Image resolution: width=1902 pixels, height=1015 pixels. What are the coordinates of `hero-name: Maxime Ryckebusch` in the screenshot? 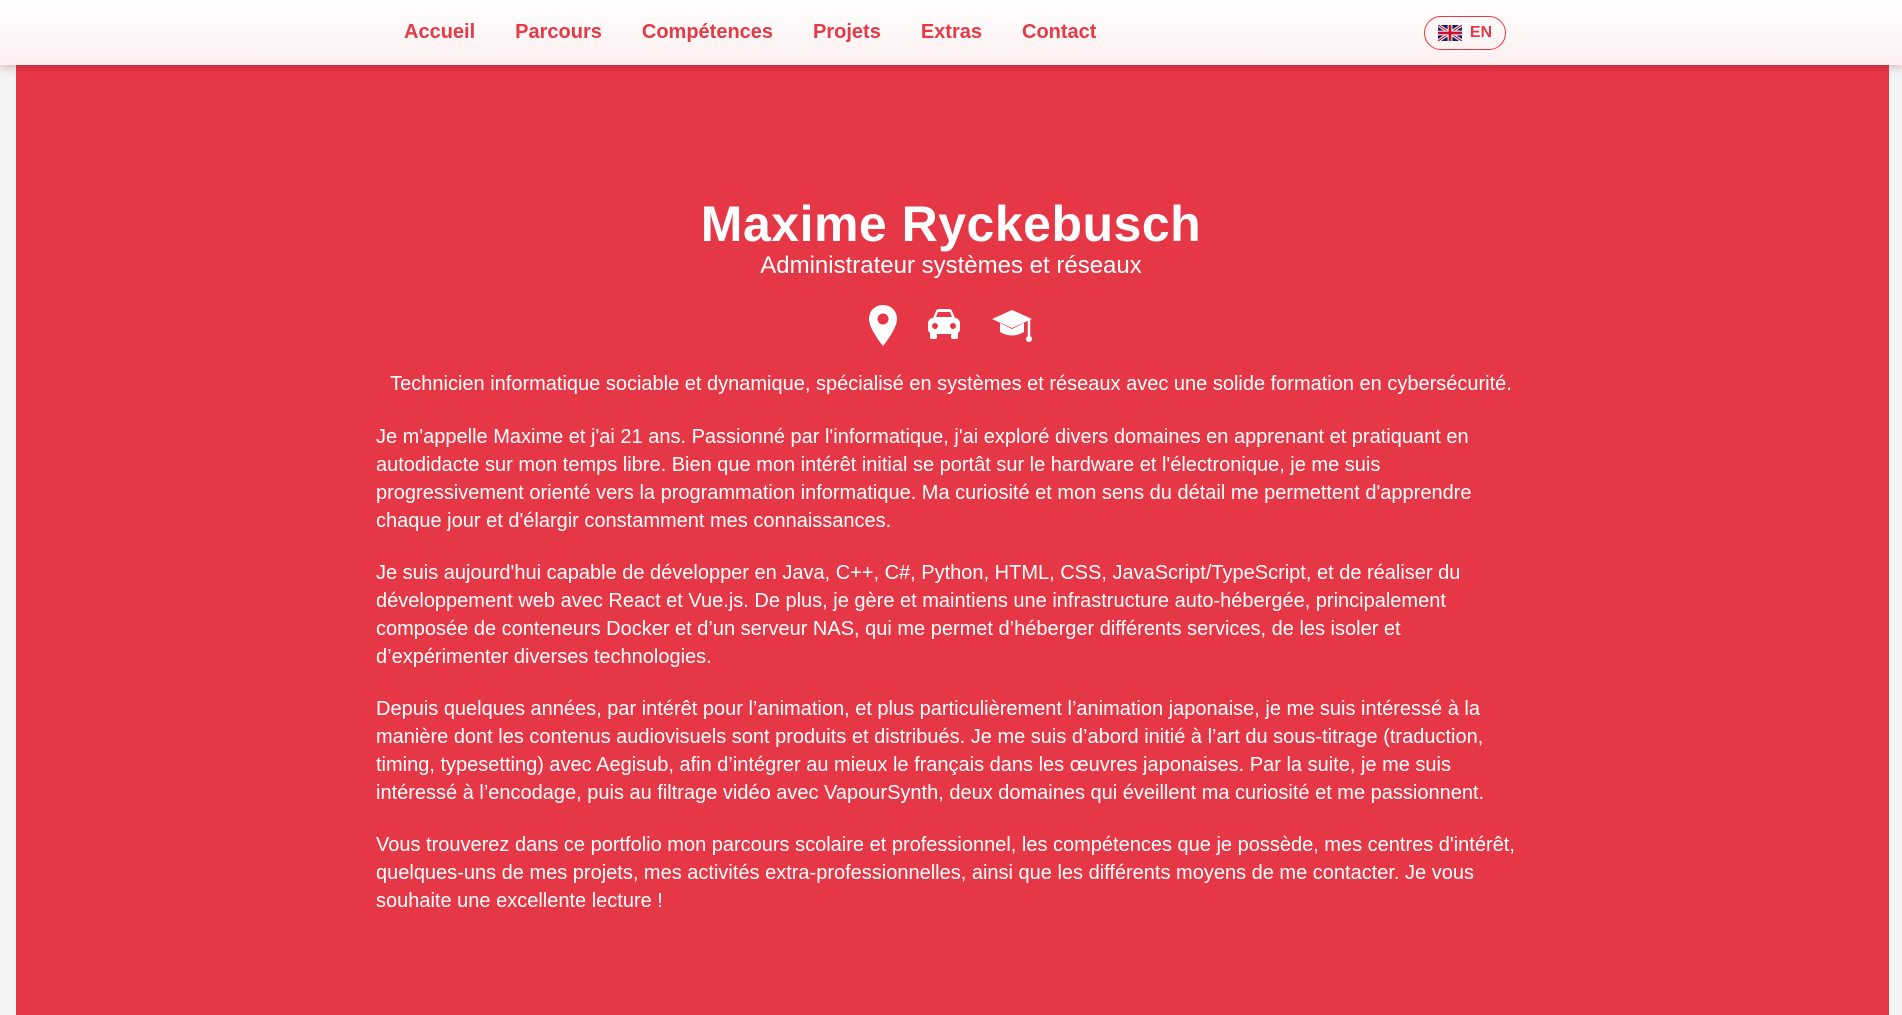 It's located at (951, 224).